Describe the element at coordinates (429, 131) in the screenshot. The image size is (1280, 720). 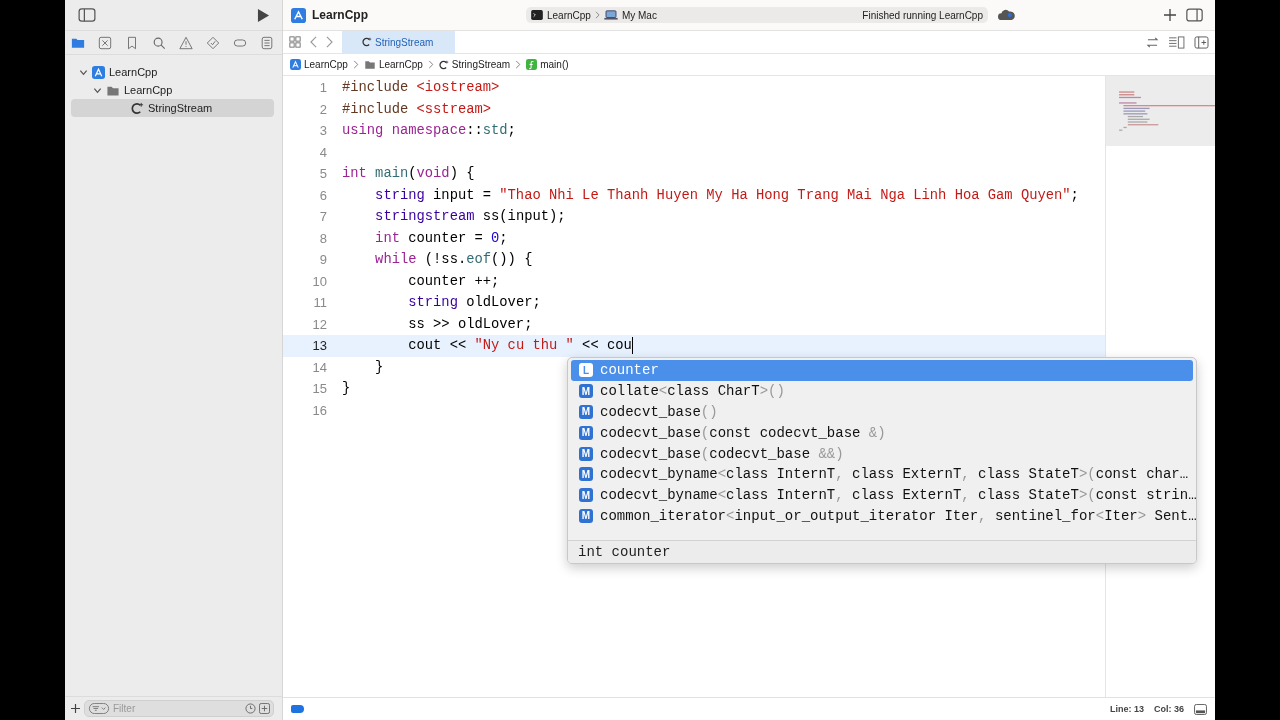
I see `code-line: using namespace::std;` at that location.